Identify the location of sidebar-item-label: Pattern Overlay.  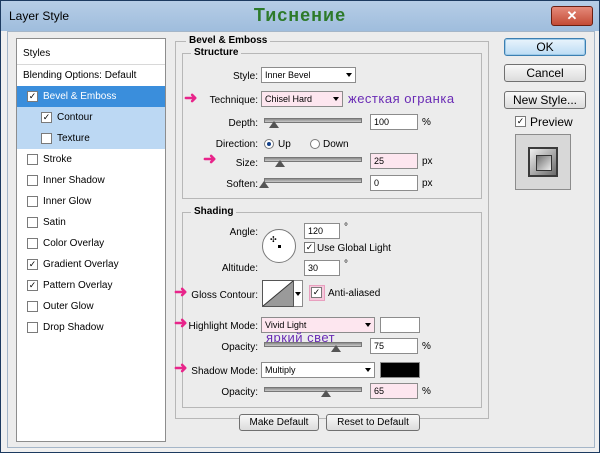
(78, 285).